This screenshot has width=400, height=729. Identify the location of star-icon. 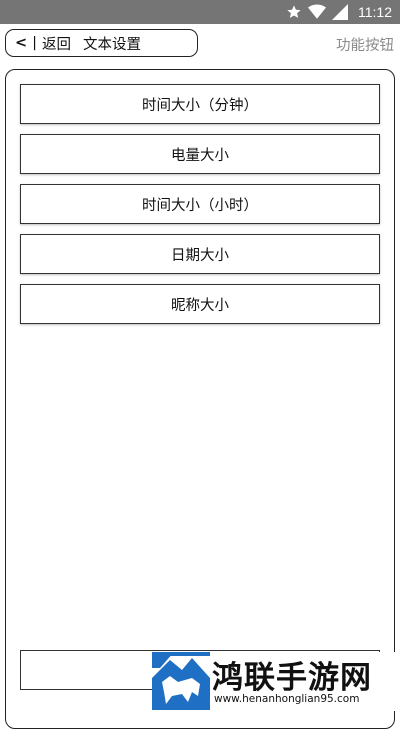
(294, 12).